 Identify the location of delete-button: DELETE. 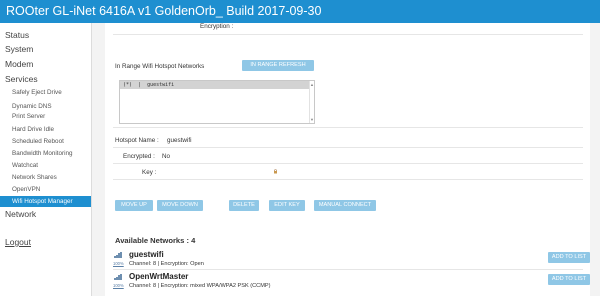
(244, 205).